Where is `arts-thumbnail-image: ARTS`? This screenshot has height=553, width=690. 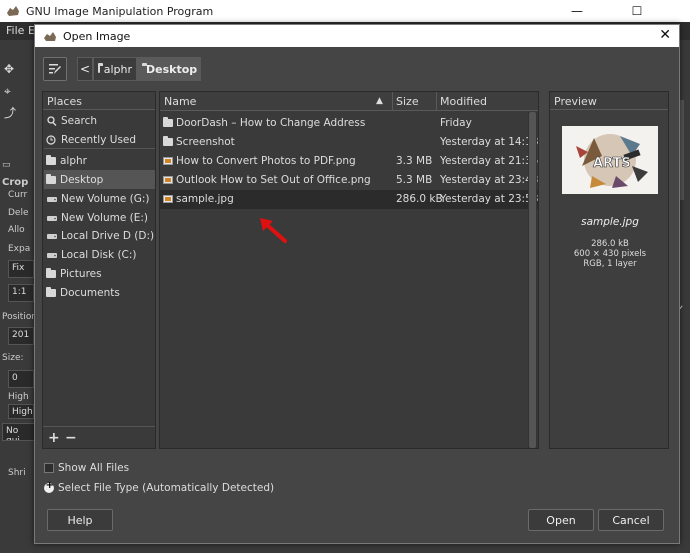
arts-thumbnail-image: ARTS is located at coordinates (610, 160).